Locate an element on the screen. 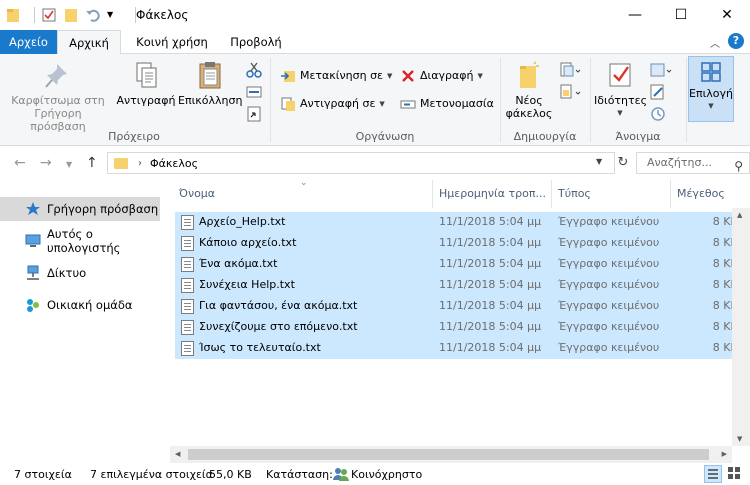 The height and width of the screenshot is (485, 750). address-dropdown-chevron-icon: ▼ is located at coordinates (599, 161).